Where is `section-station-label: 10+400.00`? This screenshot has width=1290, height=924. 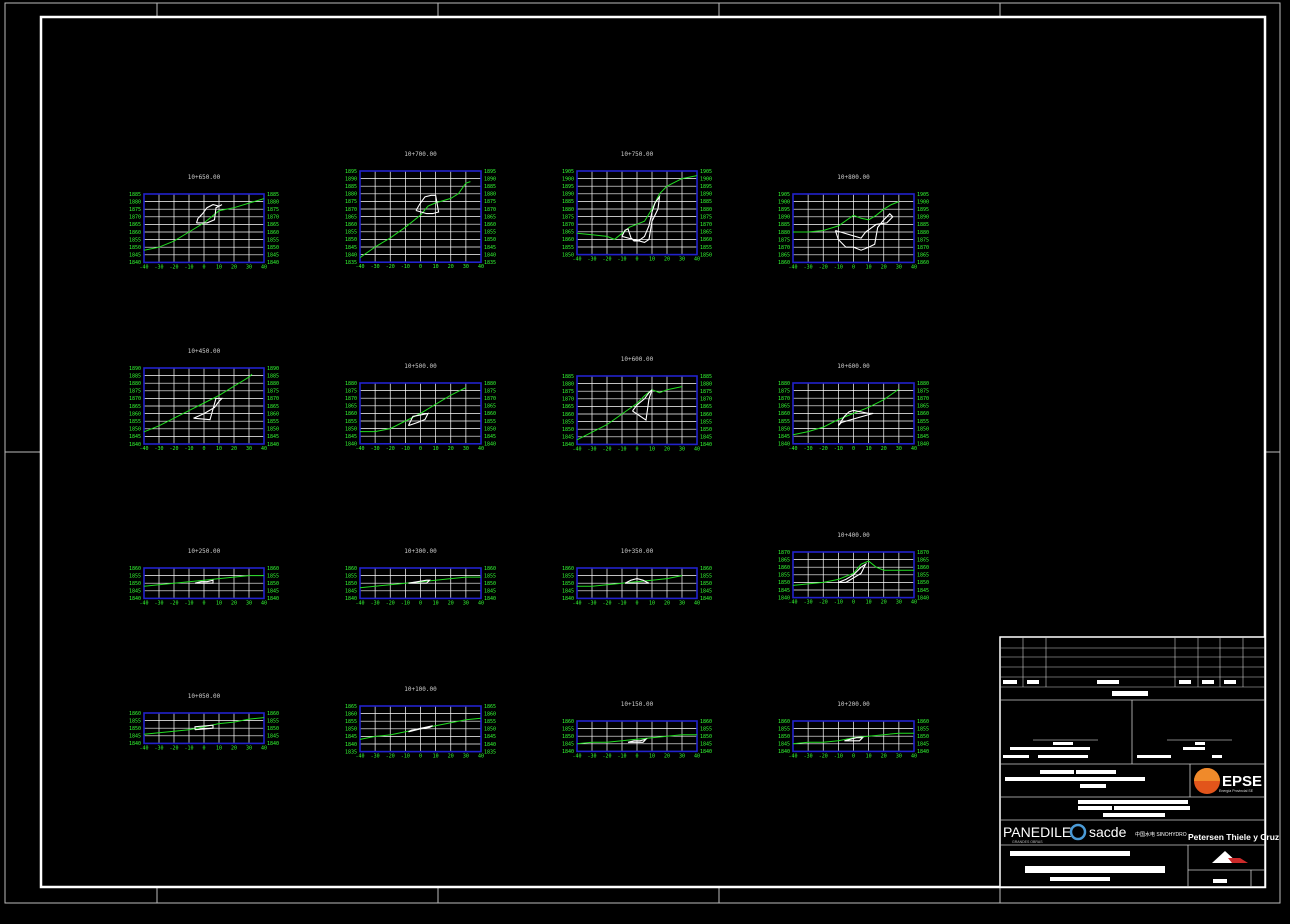 section-station-label: 10+400.00 is located at coordinates (853, 535).